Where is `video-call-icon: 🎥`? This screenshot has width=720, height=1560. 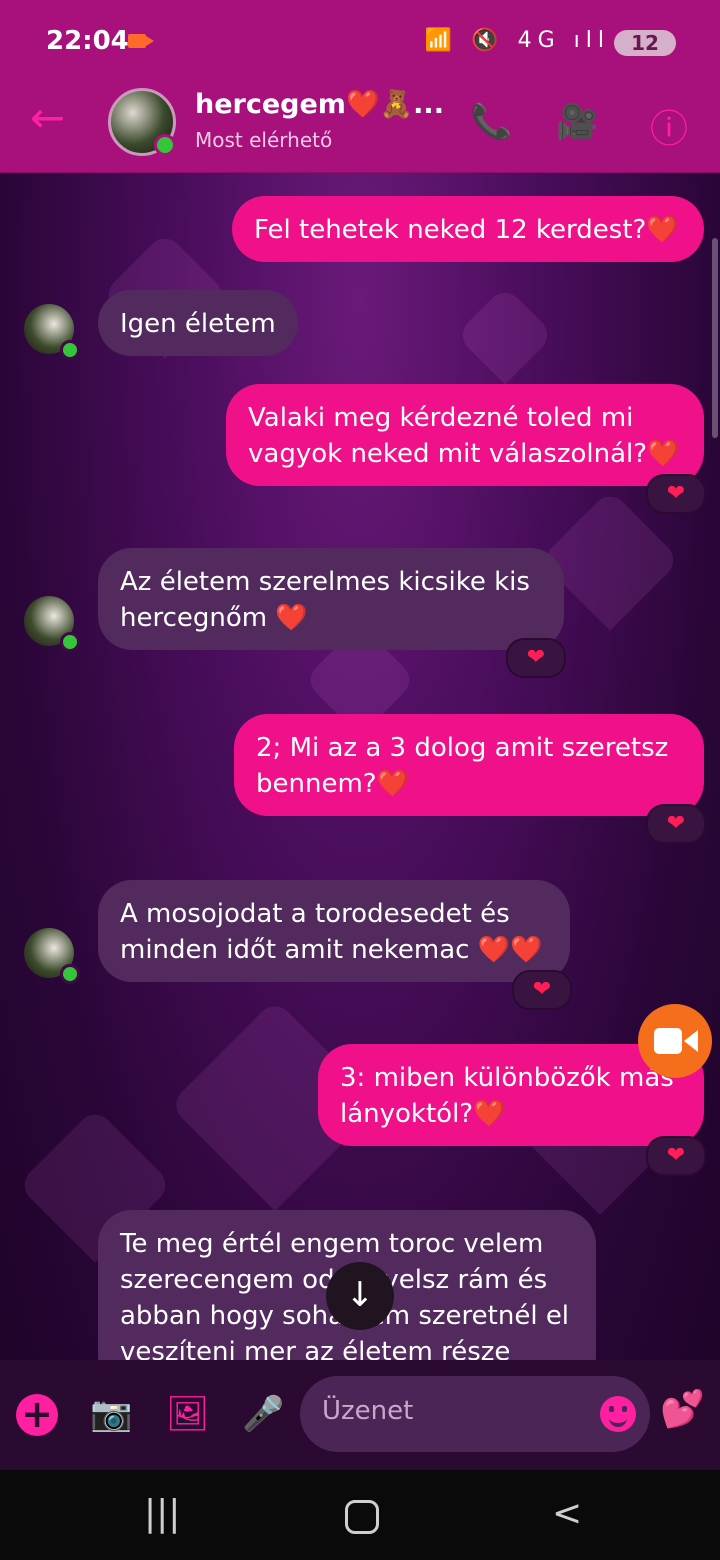
video-call-icon: 🎥 is located at coordinates (577, 122).